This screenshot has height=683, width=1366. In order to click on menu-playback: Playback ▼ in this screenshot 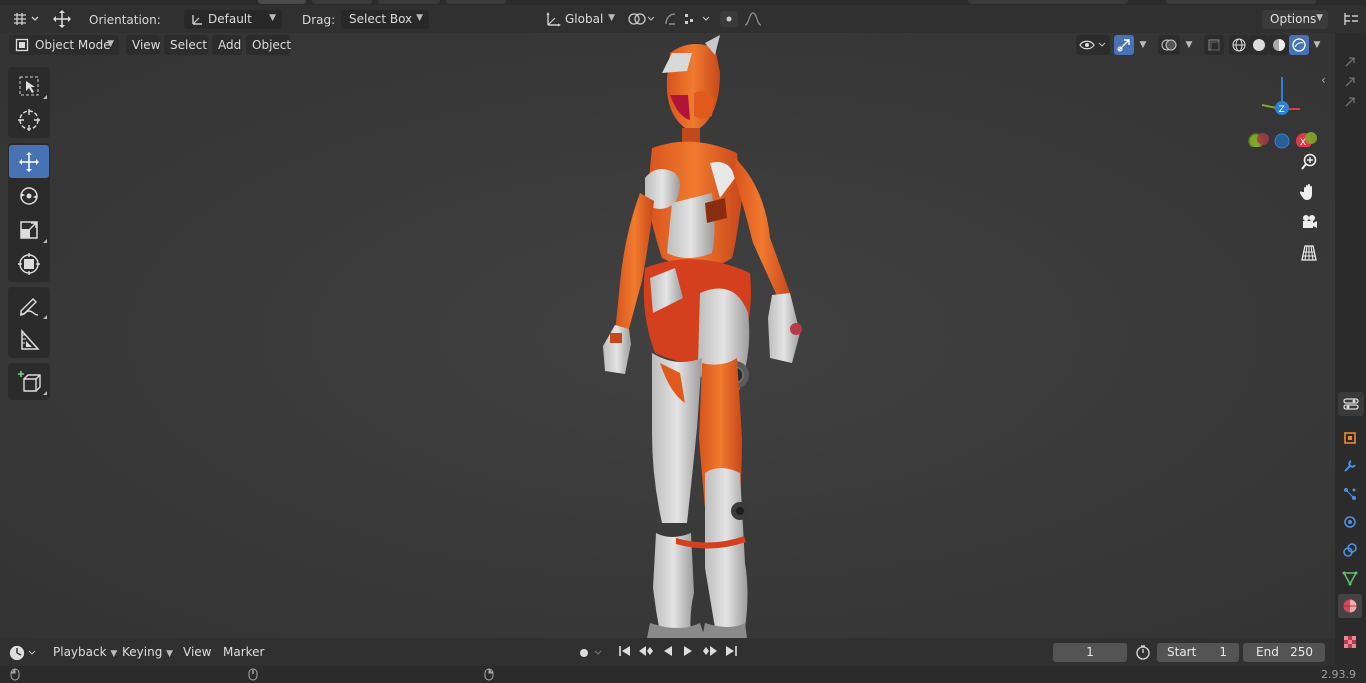, I will do `click(85, 652)`.